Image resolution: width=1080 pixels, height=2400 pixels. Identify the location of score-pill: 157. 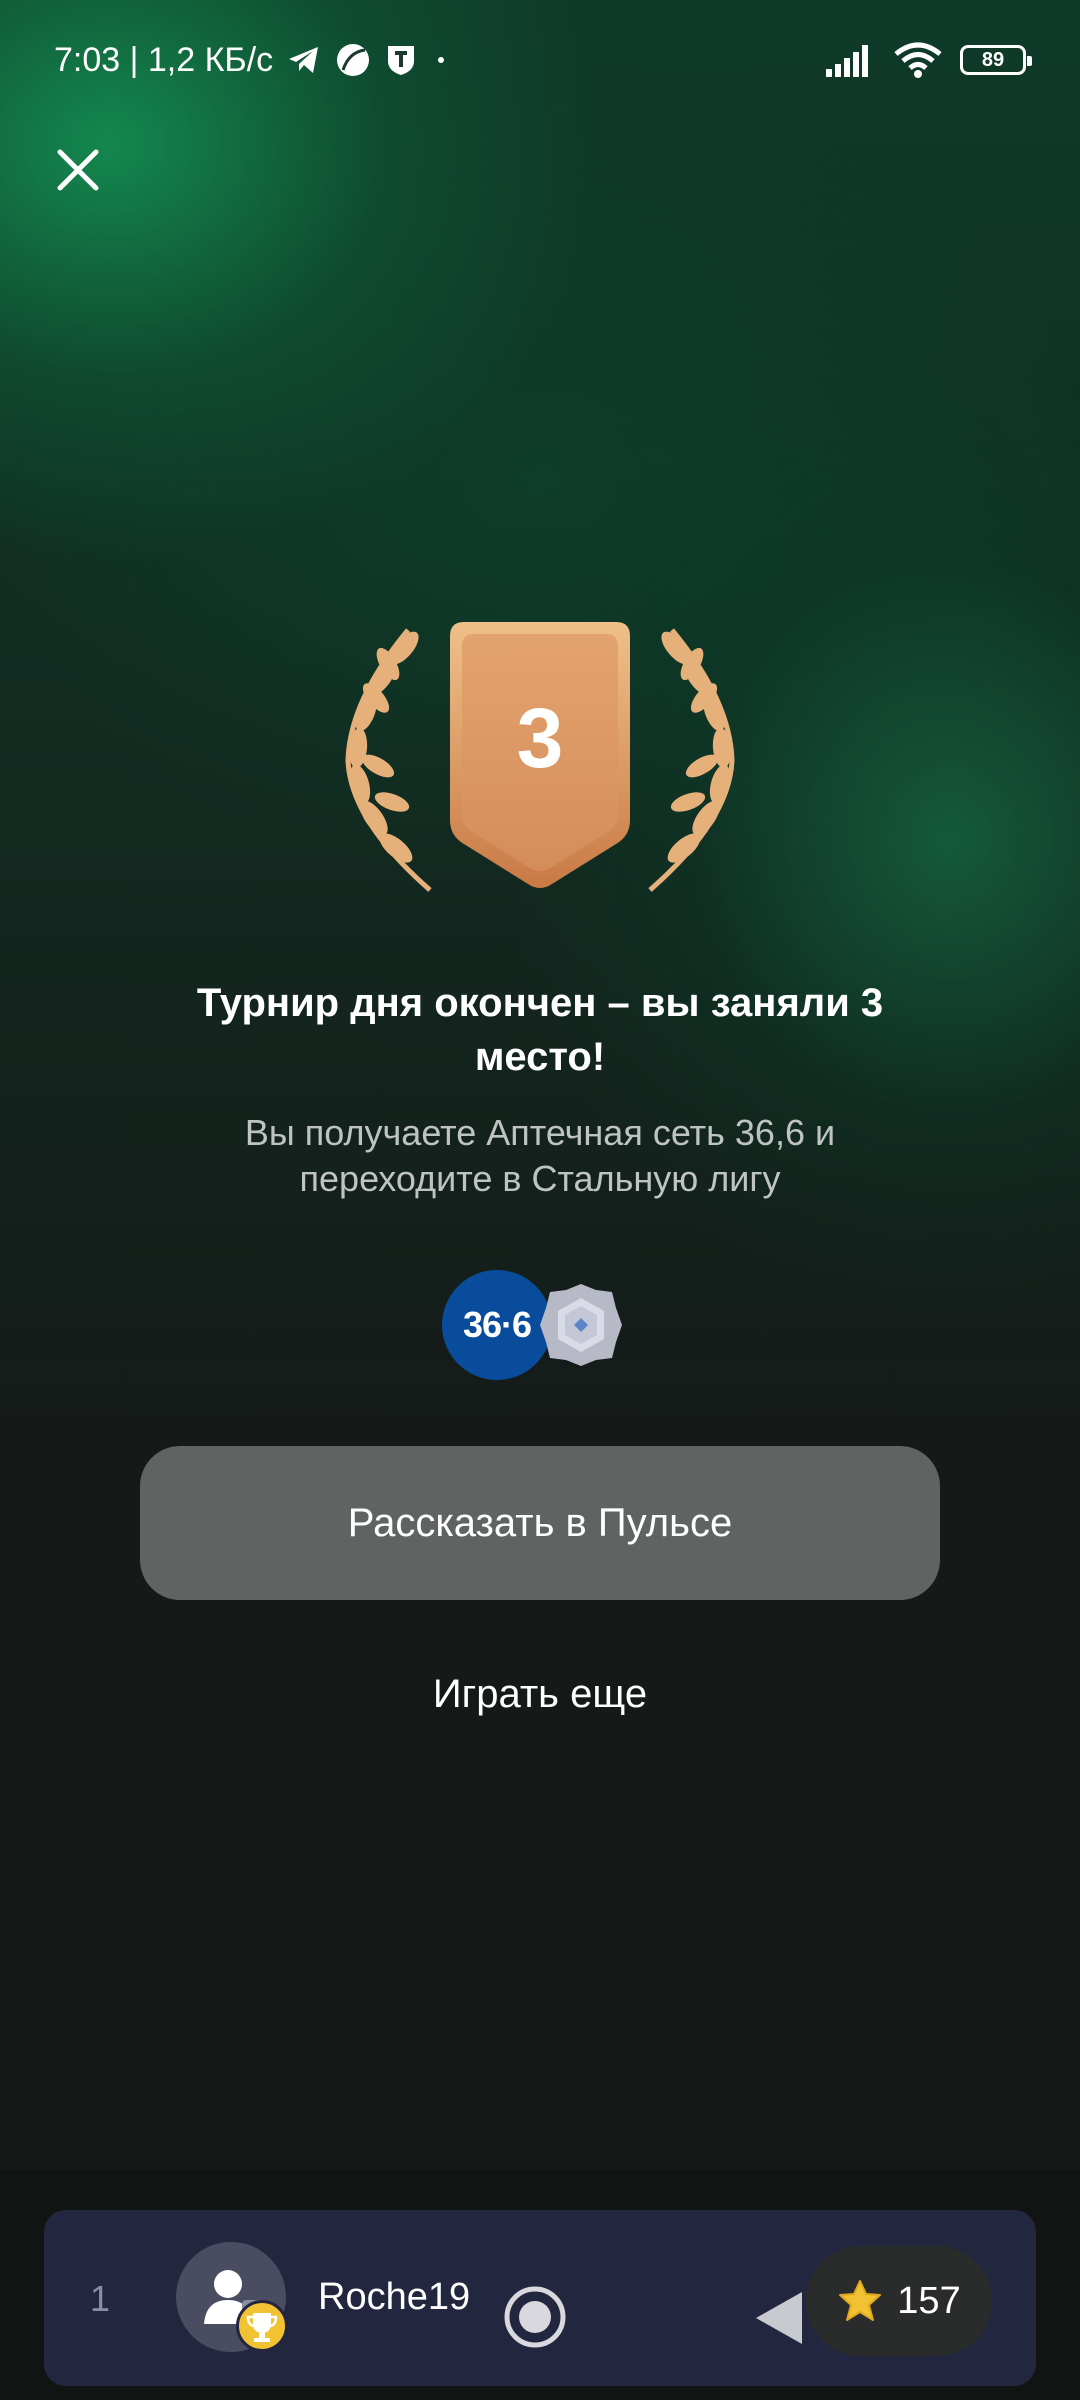
(899, 2301).